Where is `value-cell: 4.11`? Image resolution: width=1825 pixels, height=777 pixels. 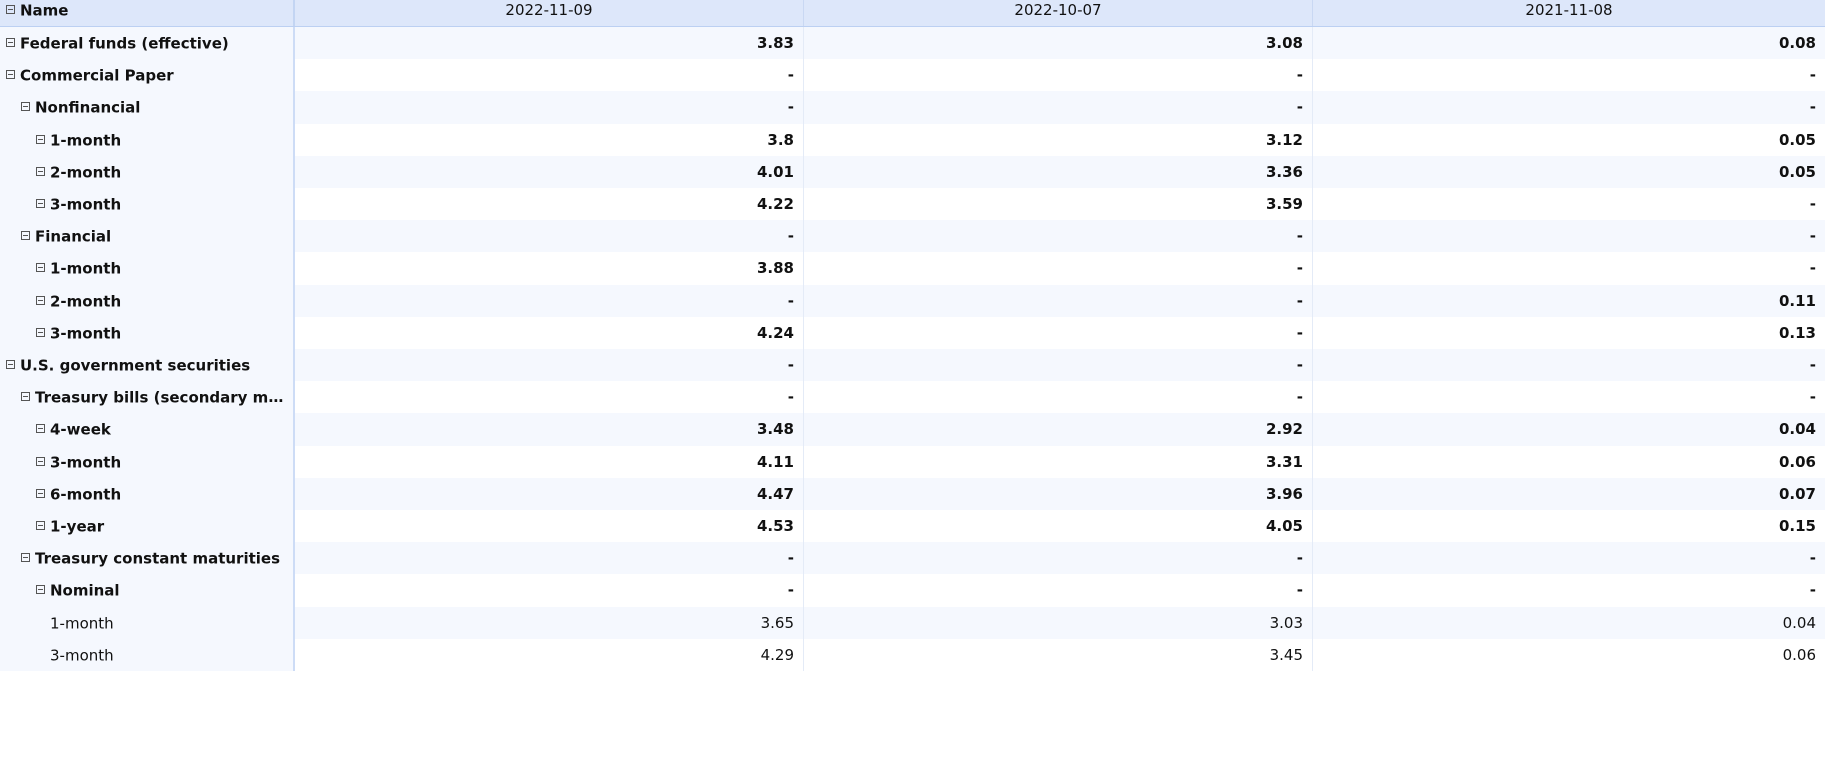
value-cell: 4.11 is located at coordinates (549, 461).